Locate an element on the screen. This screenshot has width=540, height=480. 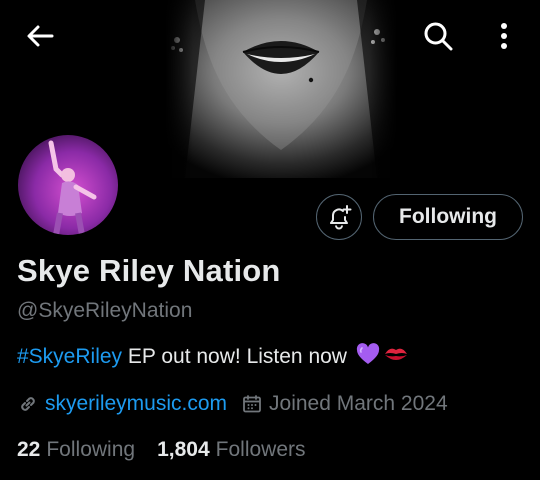
arrow-left-icon is located at coordinates (40, 36).